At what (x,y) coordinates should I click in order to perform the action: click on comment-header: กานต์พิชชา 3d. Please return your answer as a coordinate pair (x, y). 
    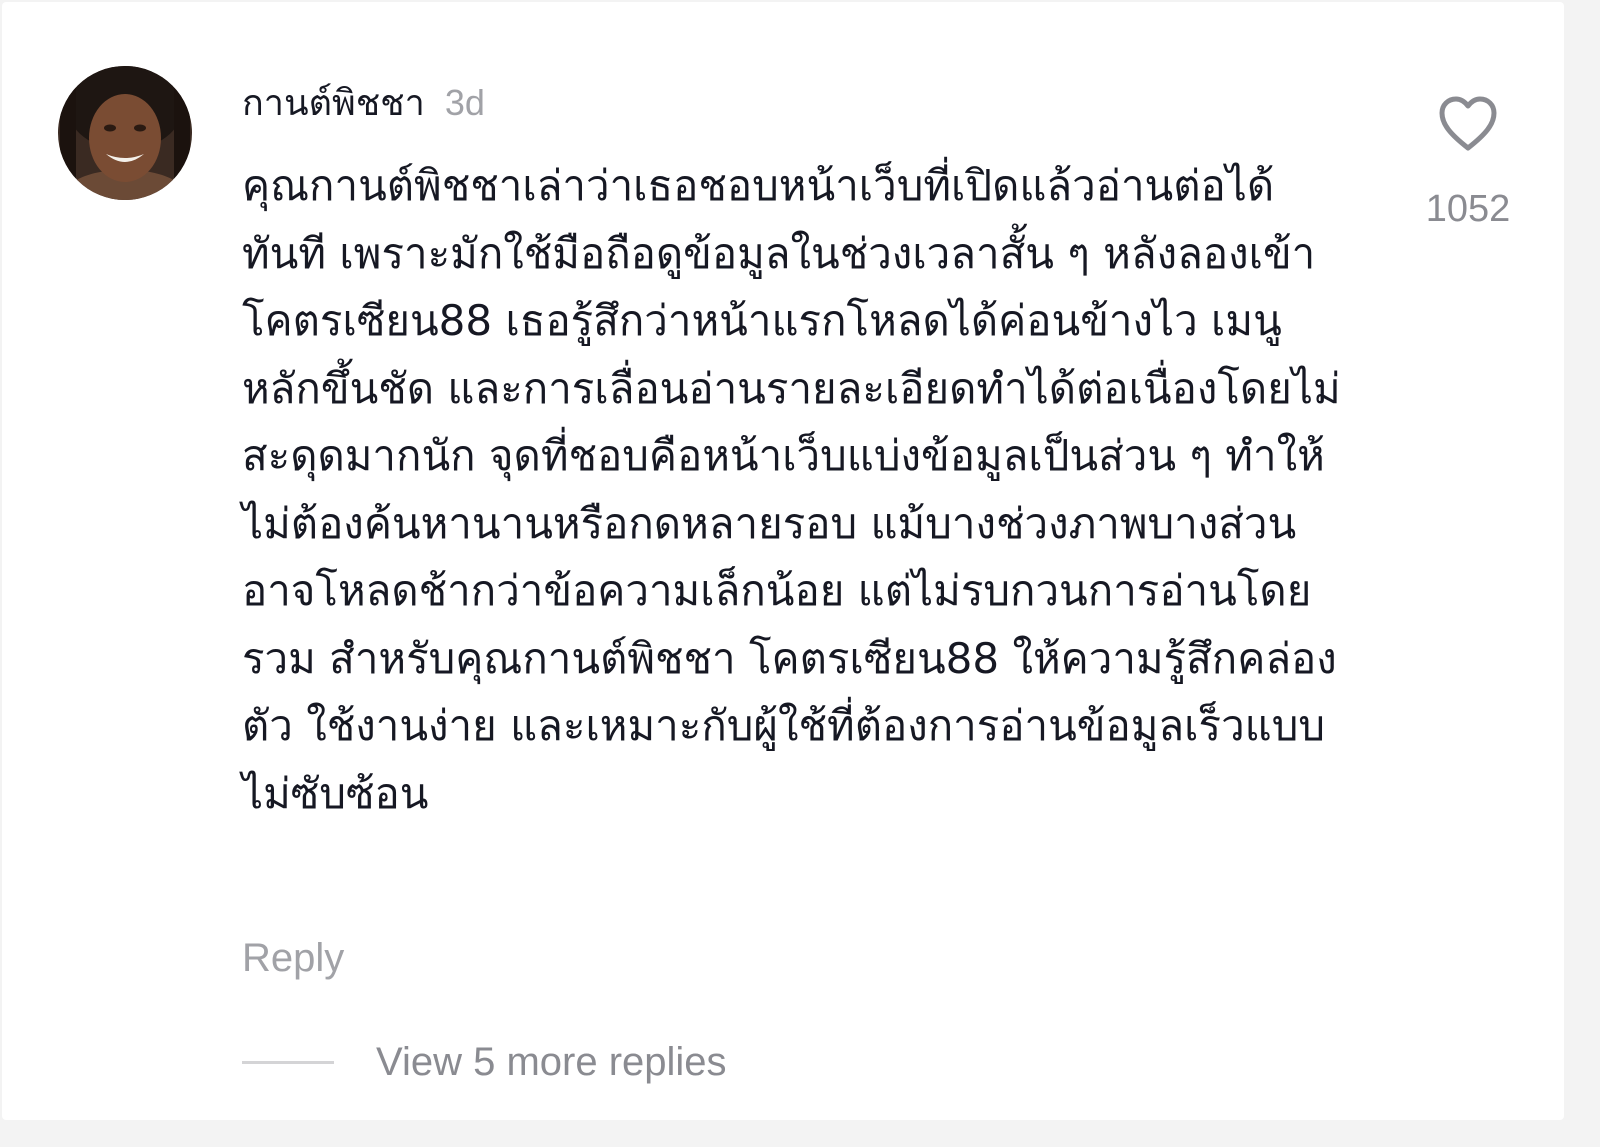
    Looking at the image, I should click on (363, 99).